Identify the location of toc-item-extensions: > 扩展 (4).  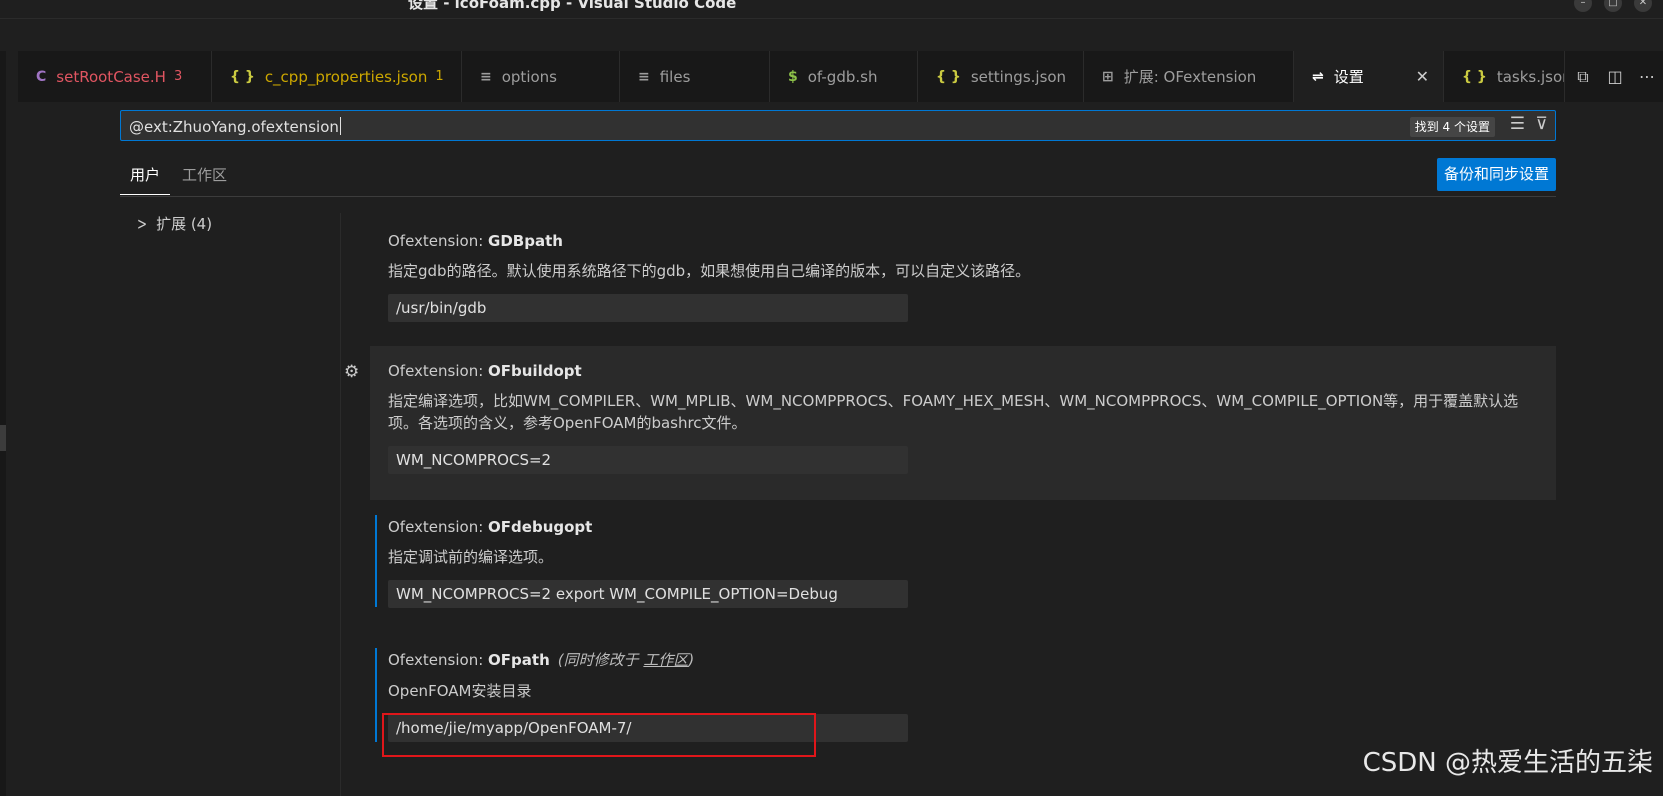
(230, 223).